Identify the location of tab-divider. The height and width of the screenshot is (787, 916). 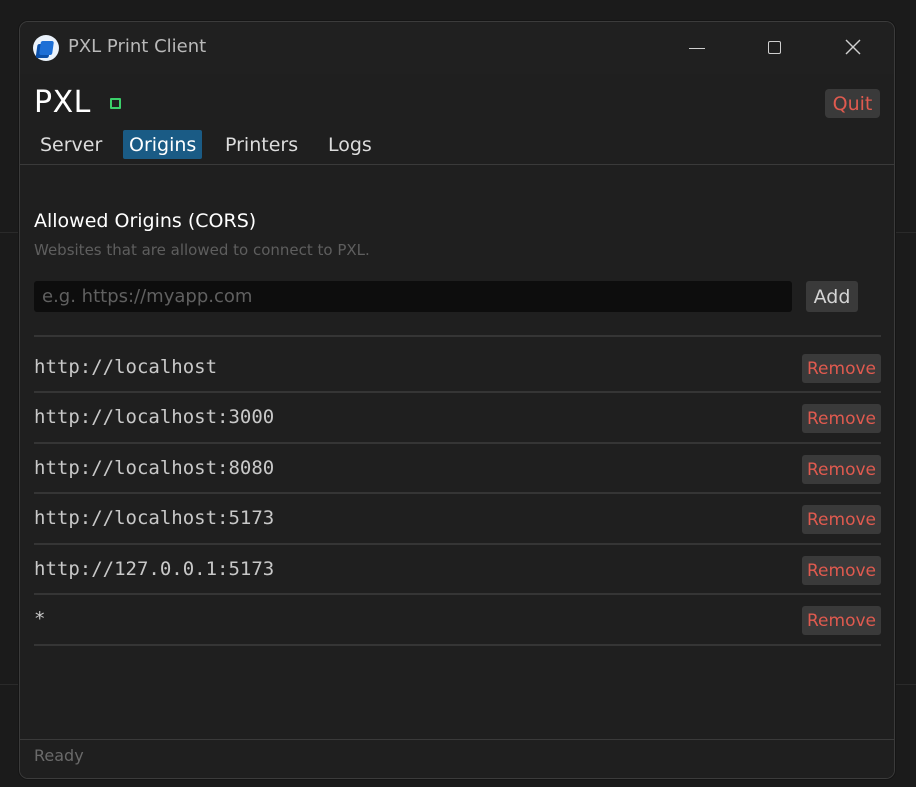
(457, 164).